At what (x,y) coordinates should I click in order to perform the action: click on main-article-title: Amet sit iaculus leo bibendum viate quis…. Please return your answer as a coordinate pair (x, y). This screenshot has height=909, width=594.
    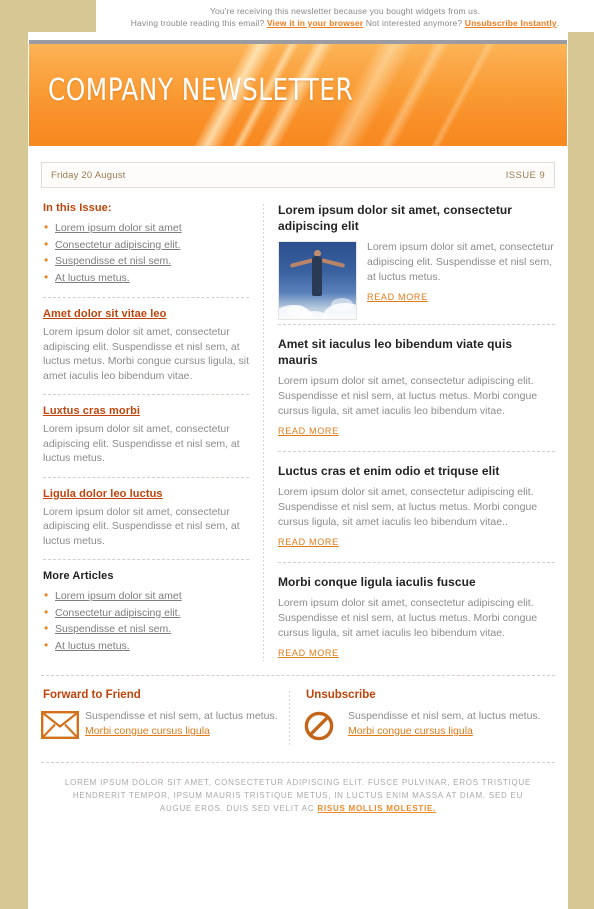
    Looking at the image, I should click on (395, 352).